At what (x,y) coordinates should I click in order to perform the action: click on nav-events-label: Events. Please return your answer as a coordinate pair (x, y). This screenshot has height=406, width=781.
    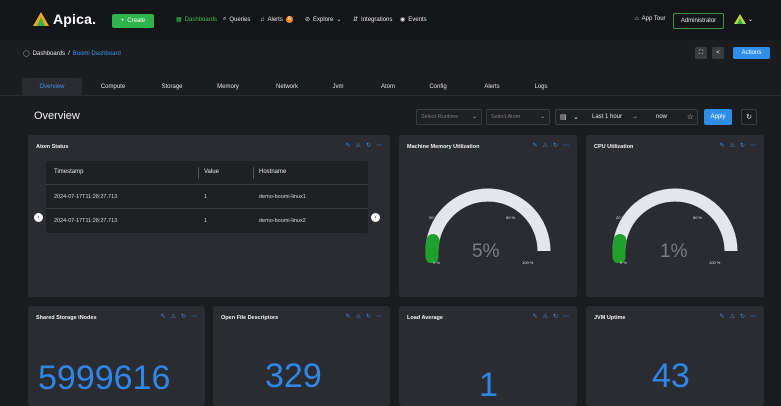
    Looking at the image, I should click on (417, 19).